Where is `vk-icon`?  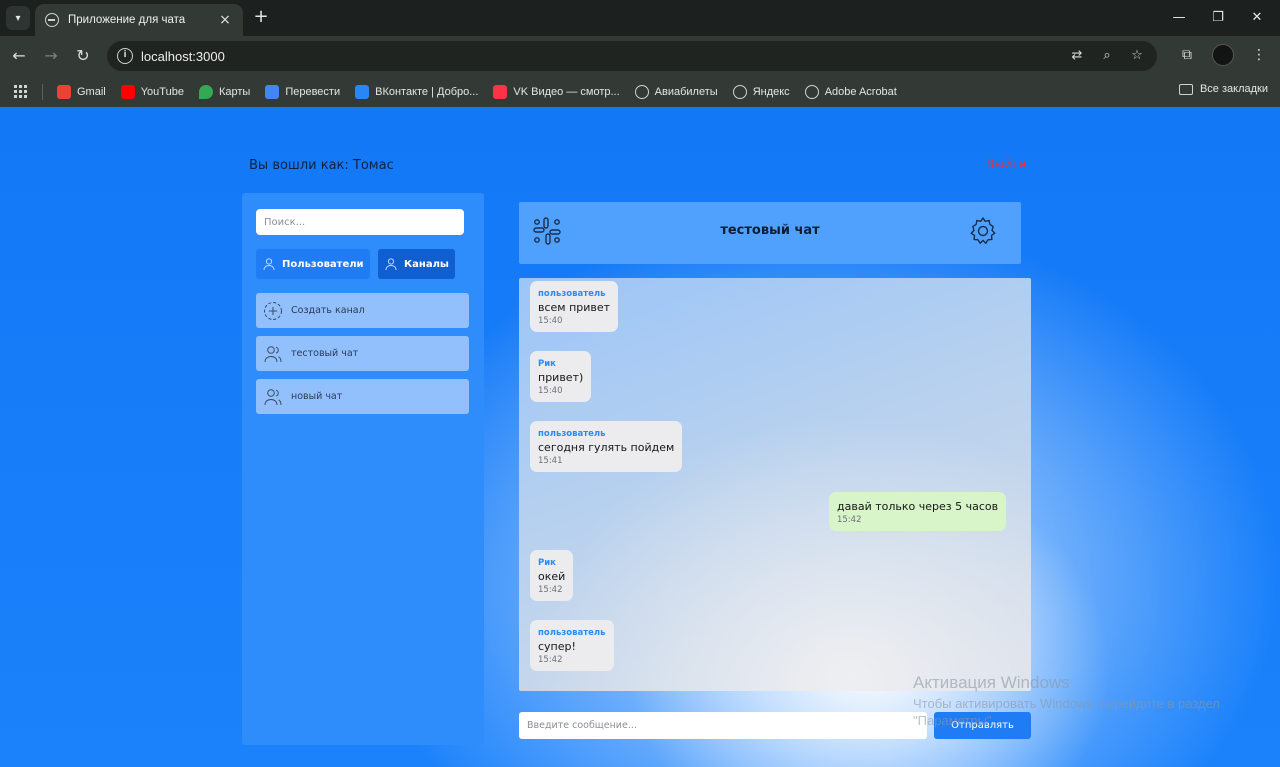 vk-icon is located at coordinates (362, 91).